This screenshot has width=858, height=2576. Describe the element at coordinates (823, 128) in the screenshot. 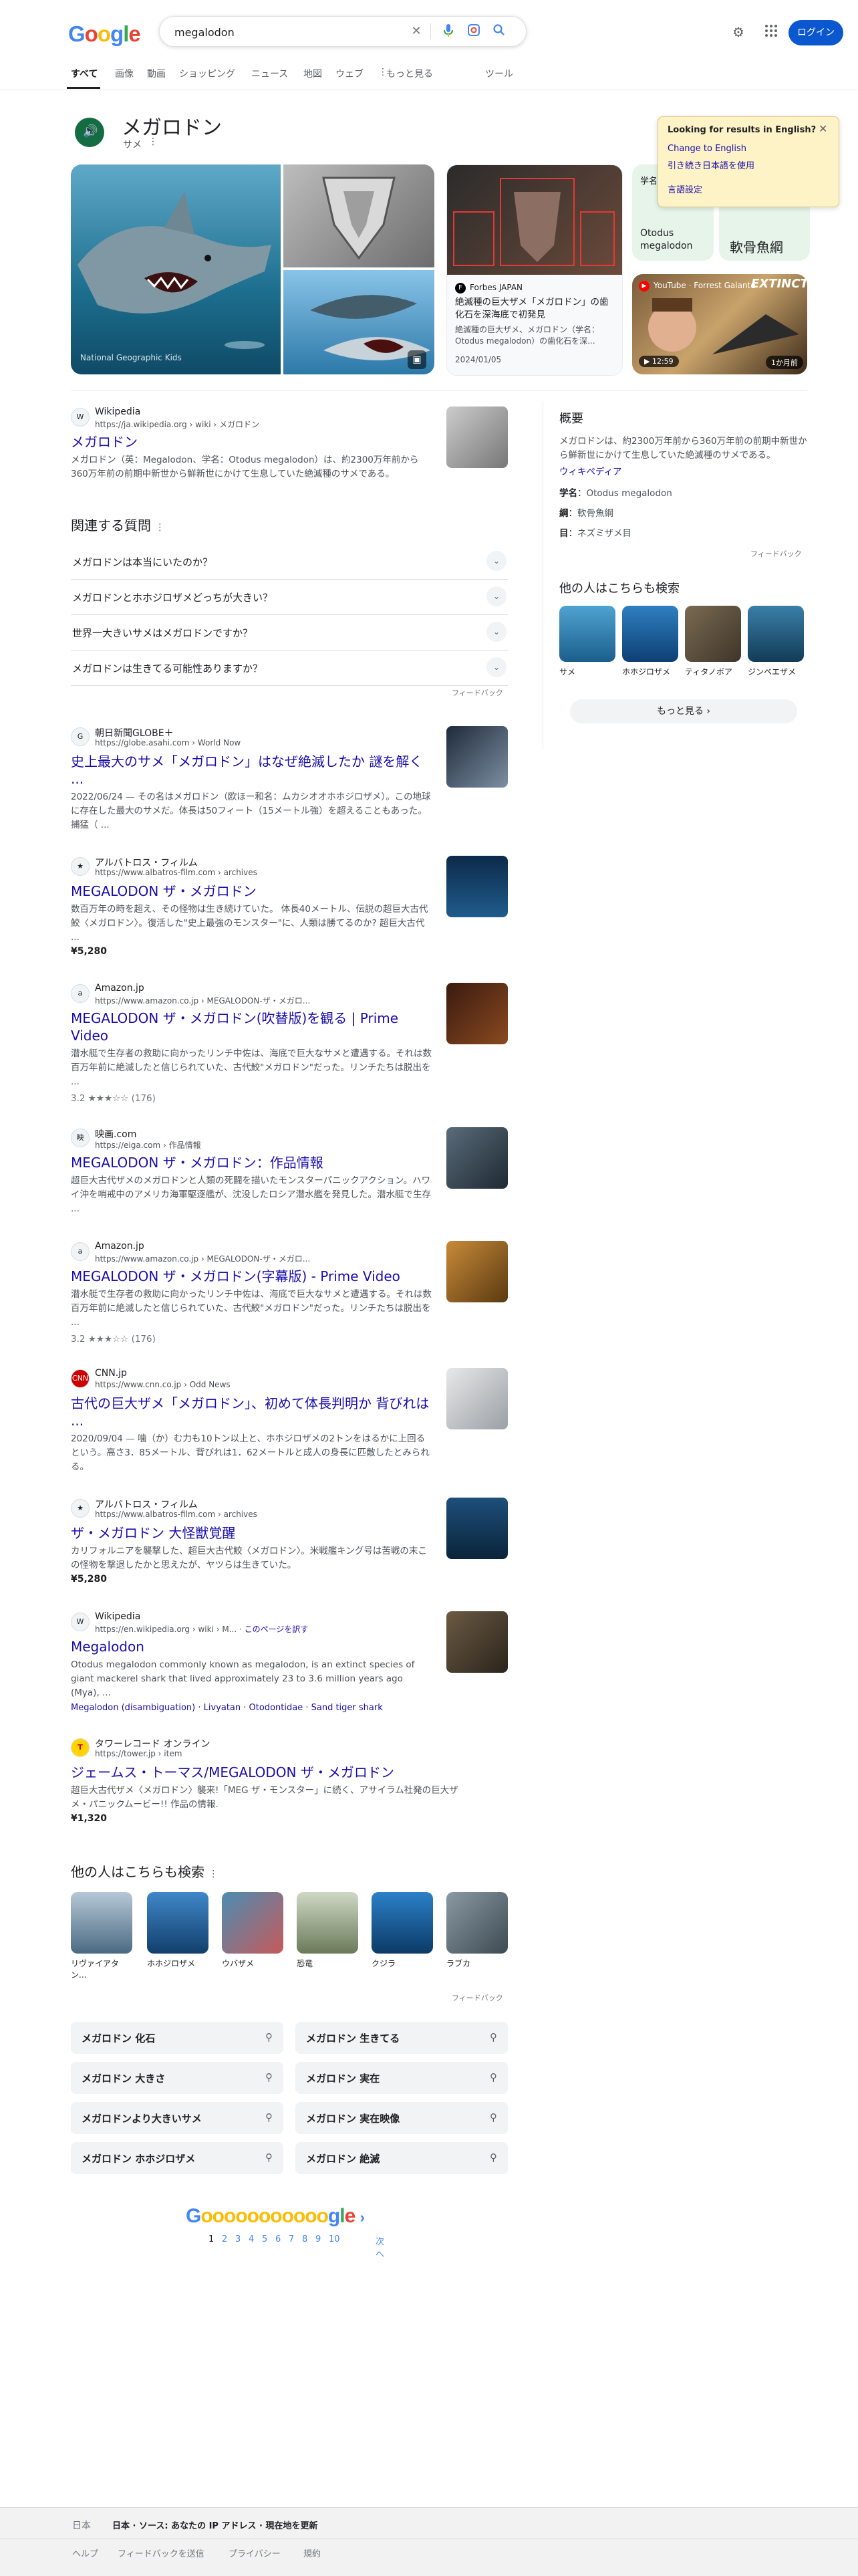

I see `close-icon: ✕` at that location.